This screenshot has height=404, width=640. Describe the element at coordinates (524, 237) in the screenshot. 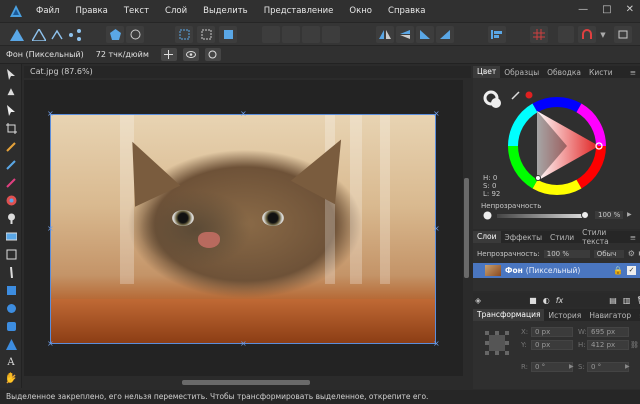

I see `tab-effects: Эффекты` at that location.